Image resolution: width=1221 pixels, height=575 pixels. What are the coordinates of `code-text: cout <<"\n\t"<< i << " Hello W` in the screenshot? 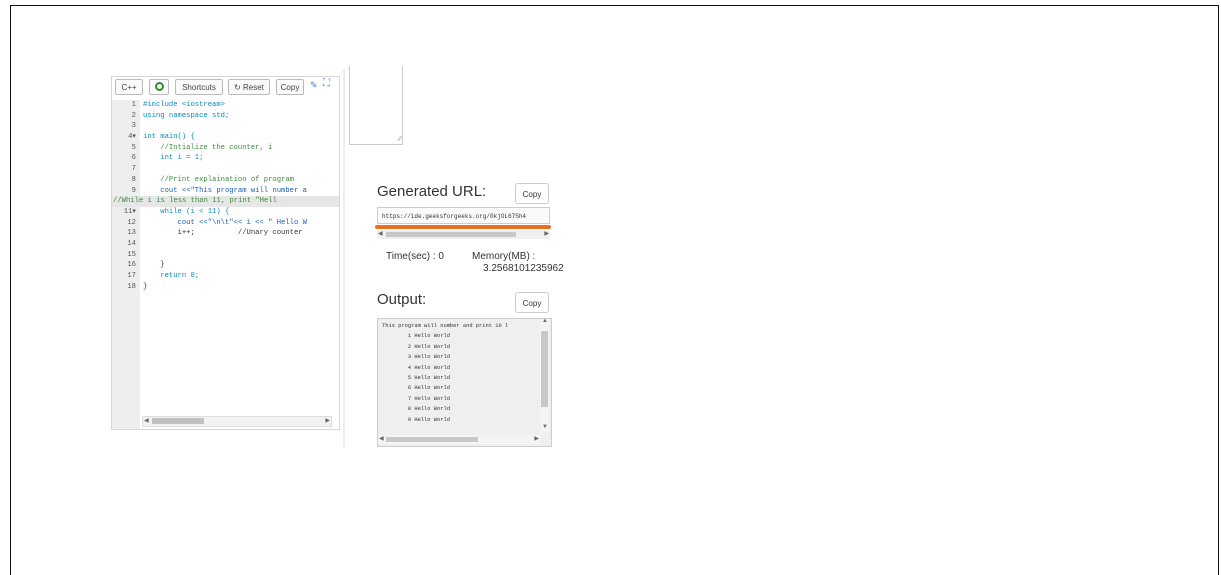 It's located at (225, 222).